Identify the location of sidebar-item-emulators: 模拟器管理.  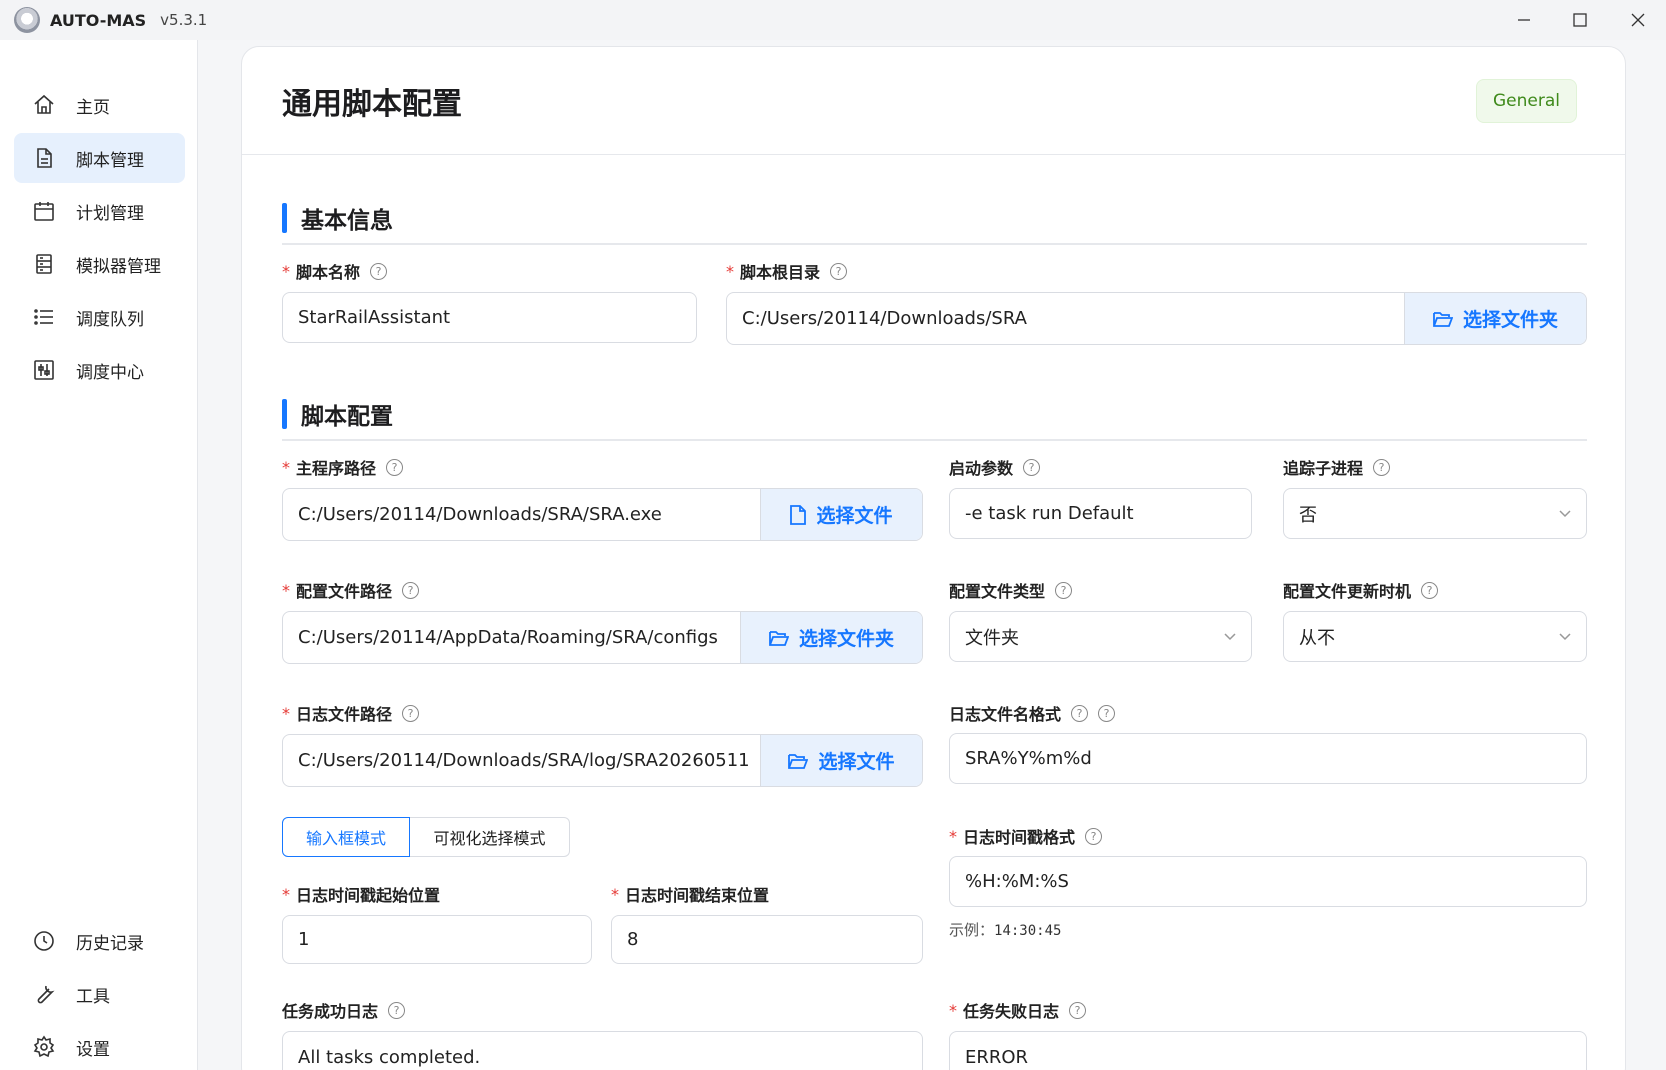
(99, 264).